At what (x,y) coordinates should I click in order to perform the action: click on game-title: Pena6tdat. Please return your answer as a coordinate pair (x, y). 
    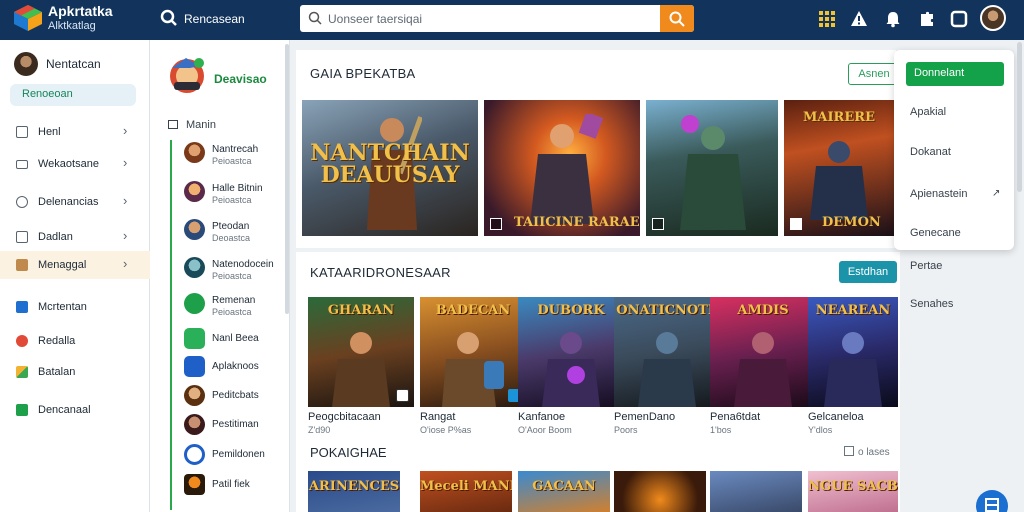
    Looking at the image, I should click on (735, 417).